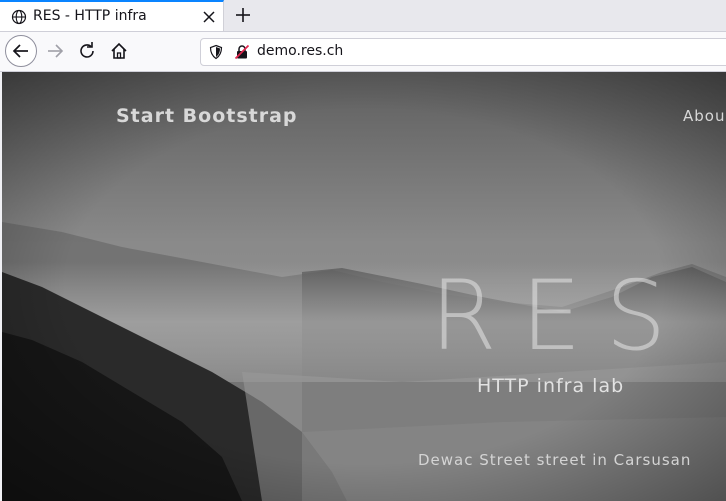  What do you see at coordinates (704, 116) in the screenshot?
I see `nav-link-about: Abou` at bounding box center [704, 116].